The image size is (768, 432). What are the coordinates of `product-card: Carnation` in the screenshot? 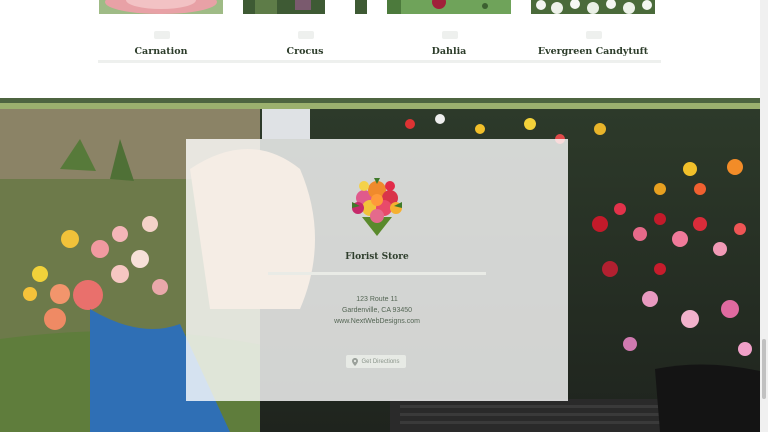 It's located at (161, 30).